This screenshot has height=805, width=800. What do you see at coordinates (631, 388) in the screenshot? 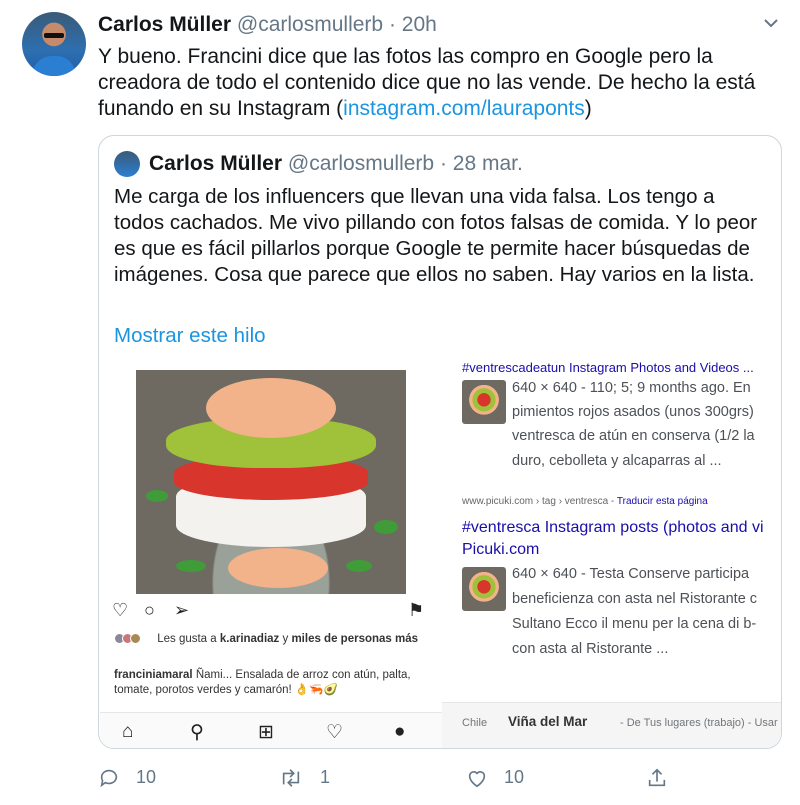
I see `result1-line: 640 × 640 - 110; 5; 9 months ago. En` at bounding box center [631, 388].